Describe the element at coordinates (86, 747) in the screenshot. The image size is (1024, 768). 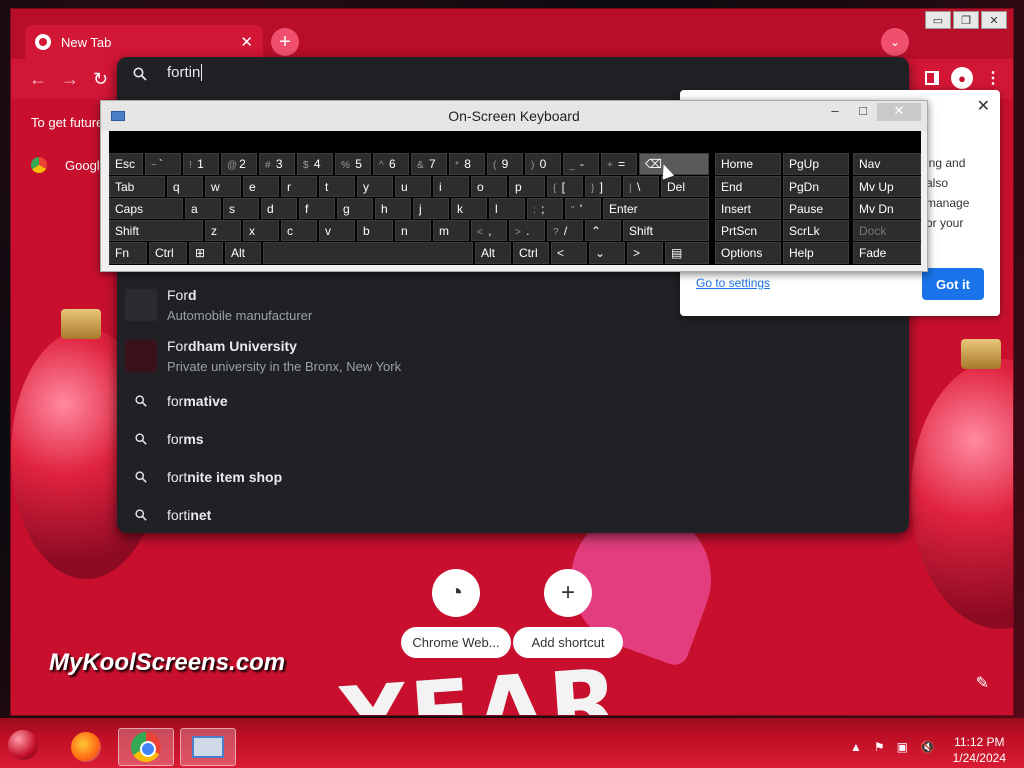
I see `taskbar-firefox` at that location.